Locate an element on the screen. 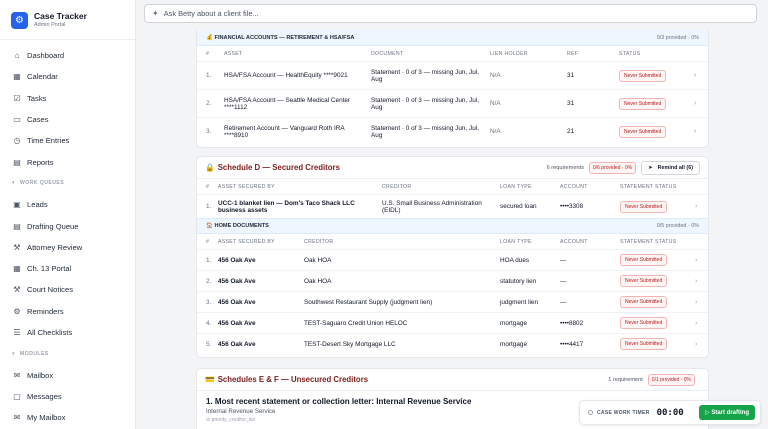  sidebar-item-court-notices: ⚒ Court Notices is located at coordinates (67, 289).